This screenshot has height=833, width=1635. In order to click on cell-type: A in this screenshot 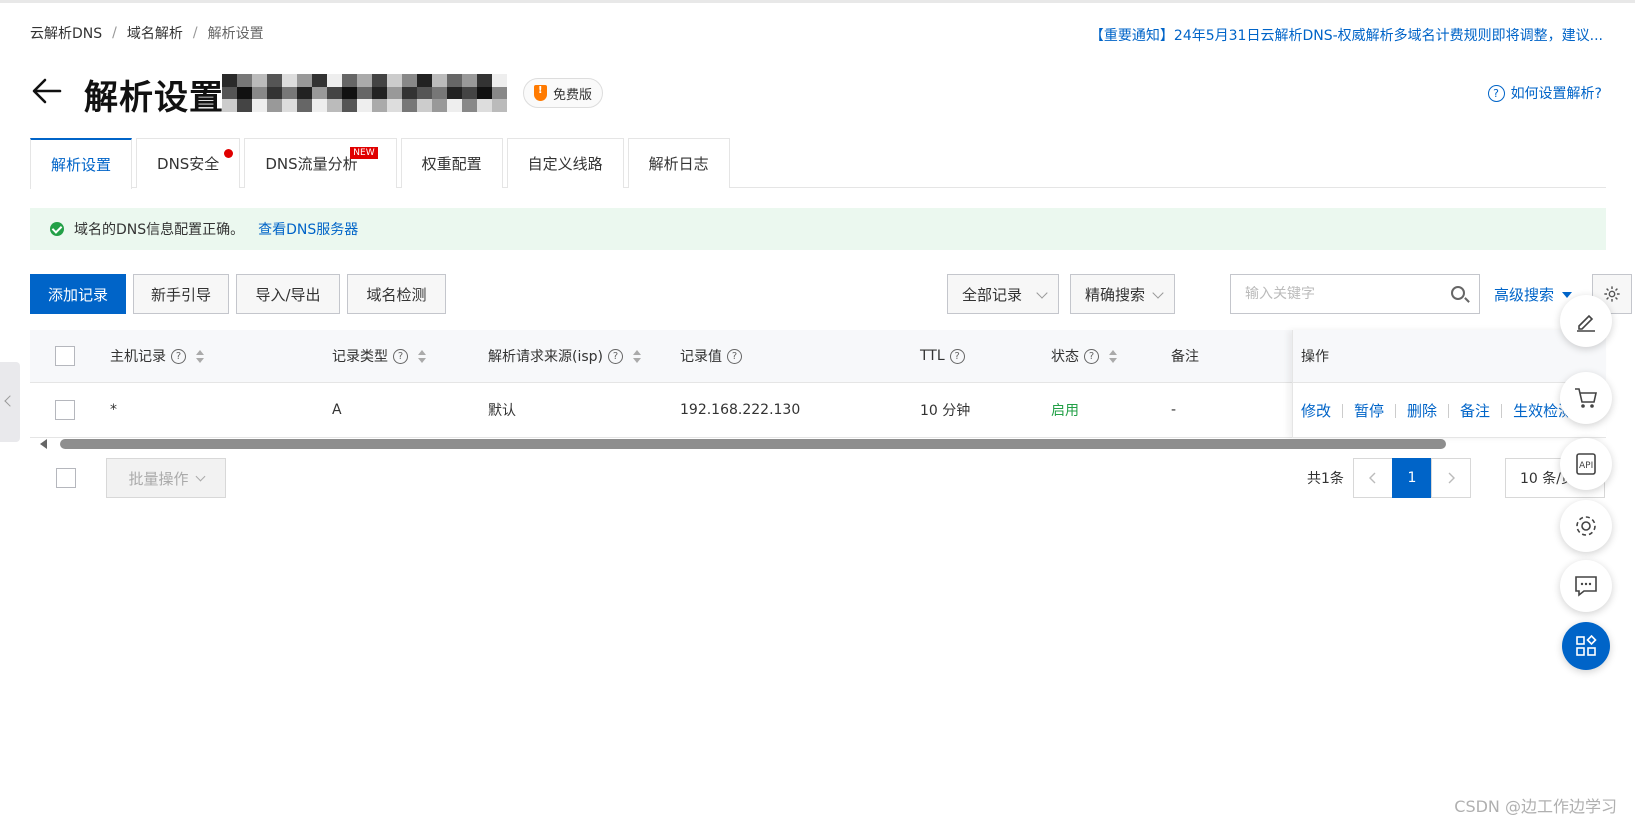, I will do `click(337, 410)`.